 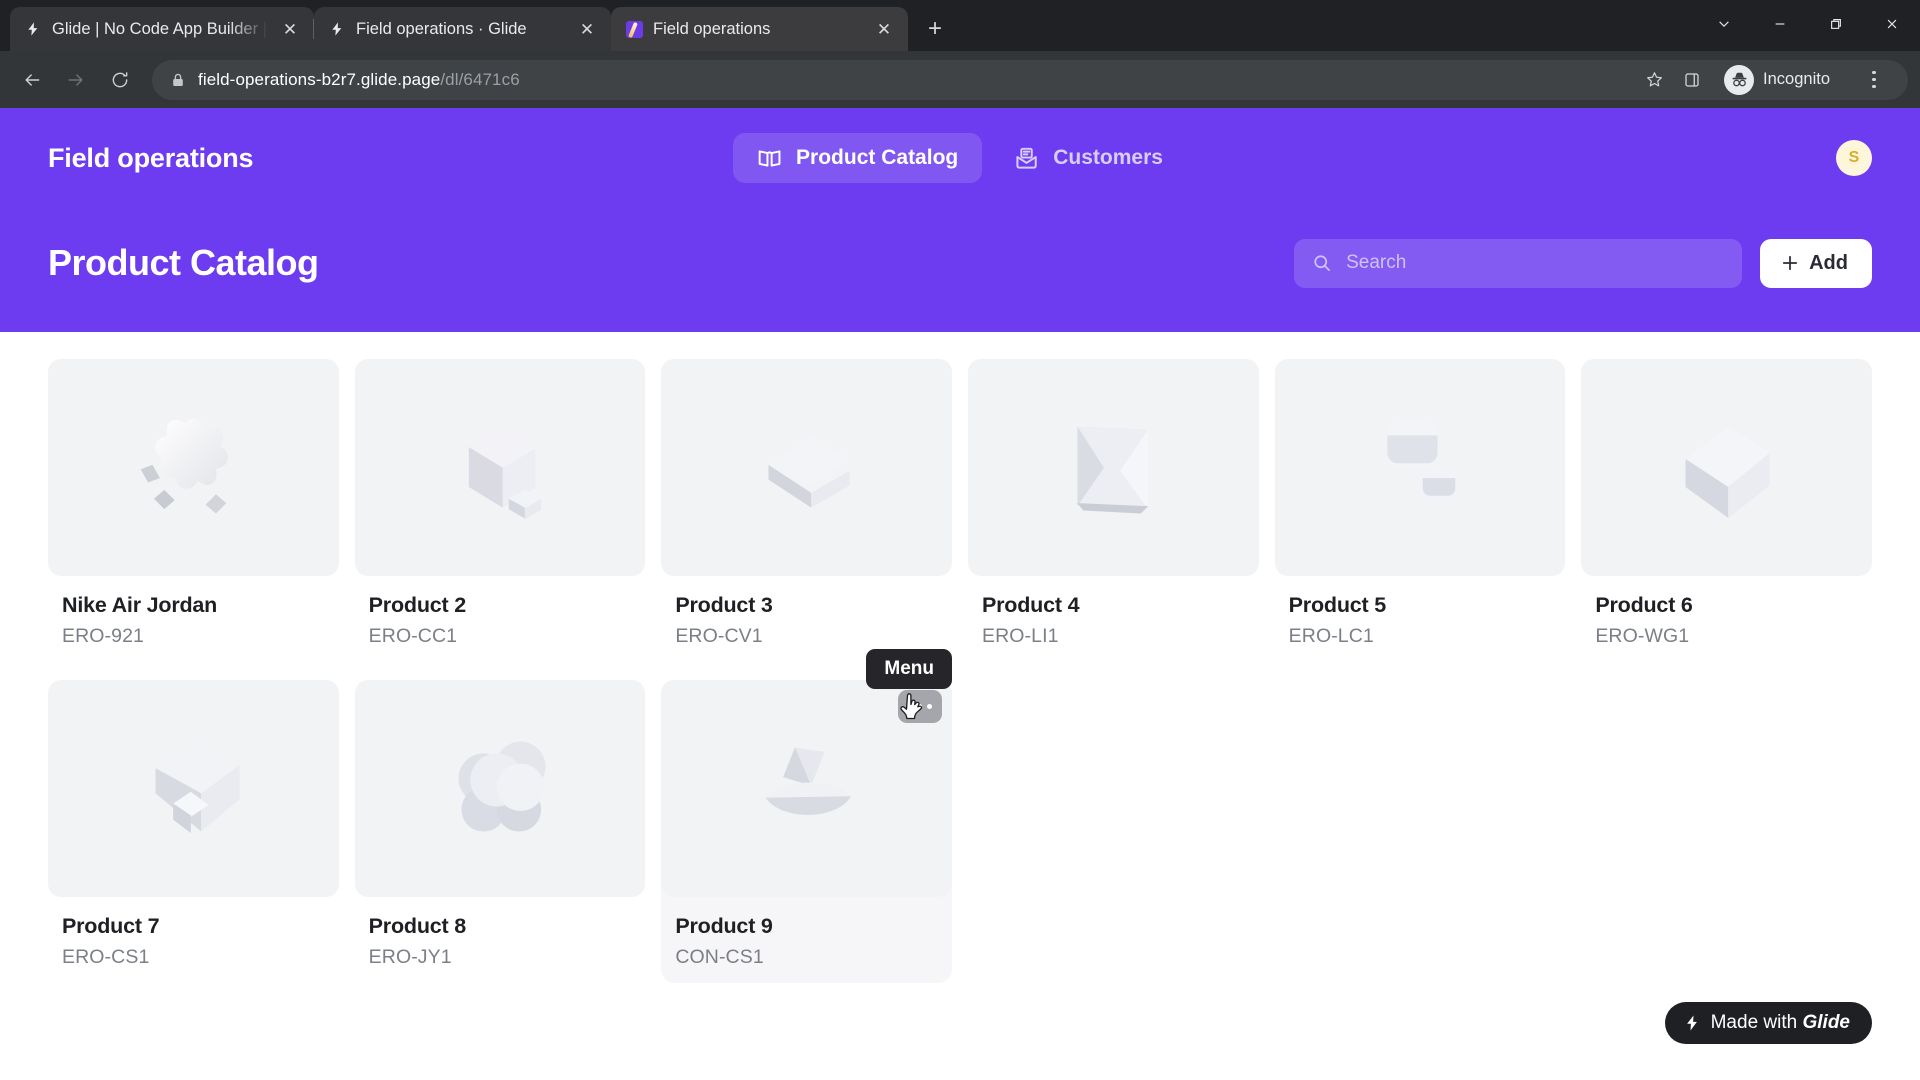 What do you see at coordinates (1654, 80) in the screenshot?
I see `star-icon` at bounding box center [1654, 80].